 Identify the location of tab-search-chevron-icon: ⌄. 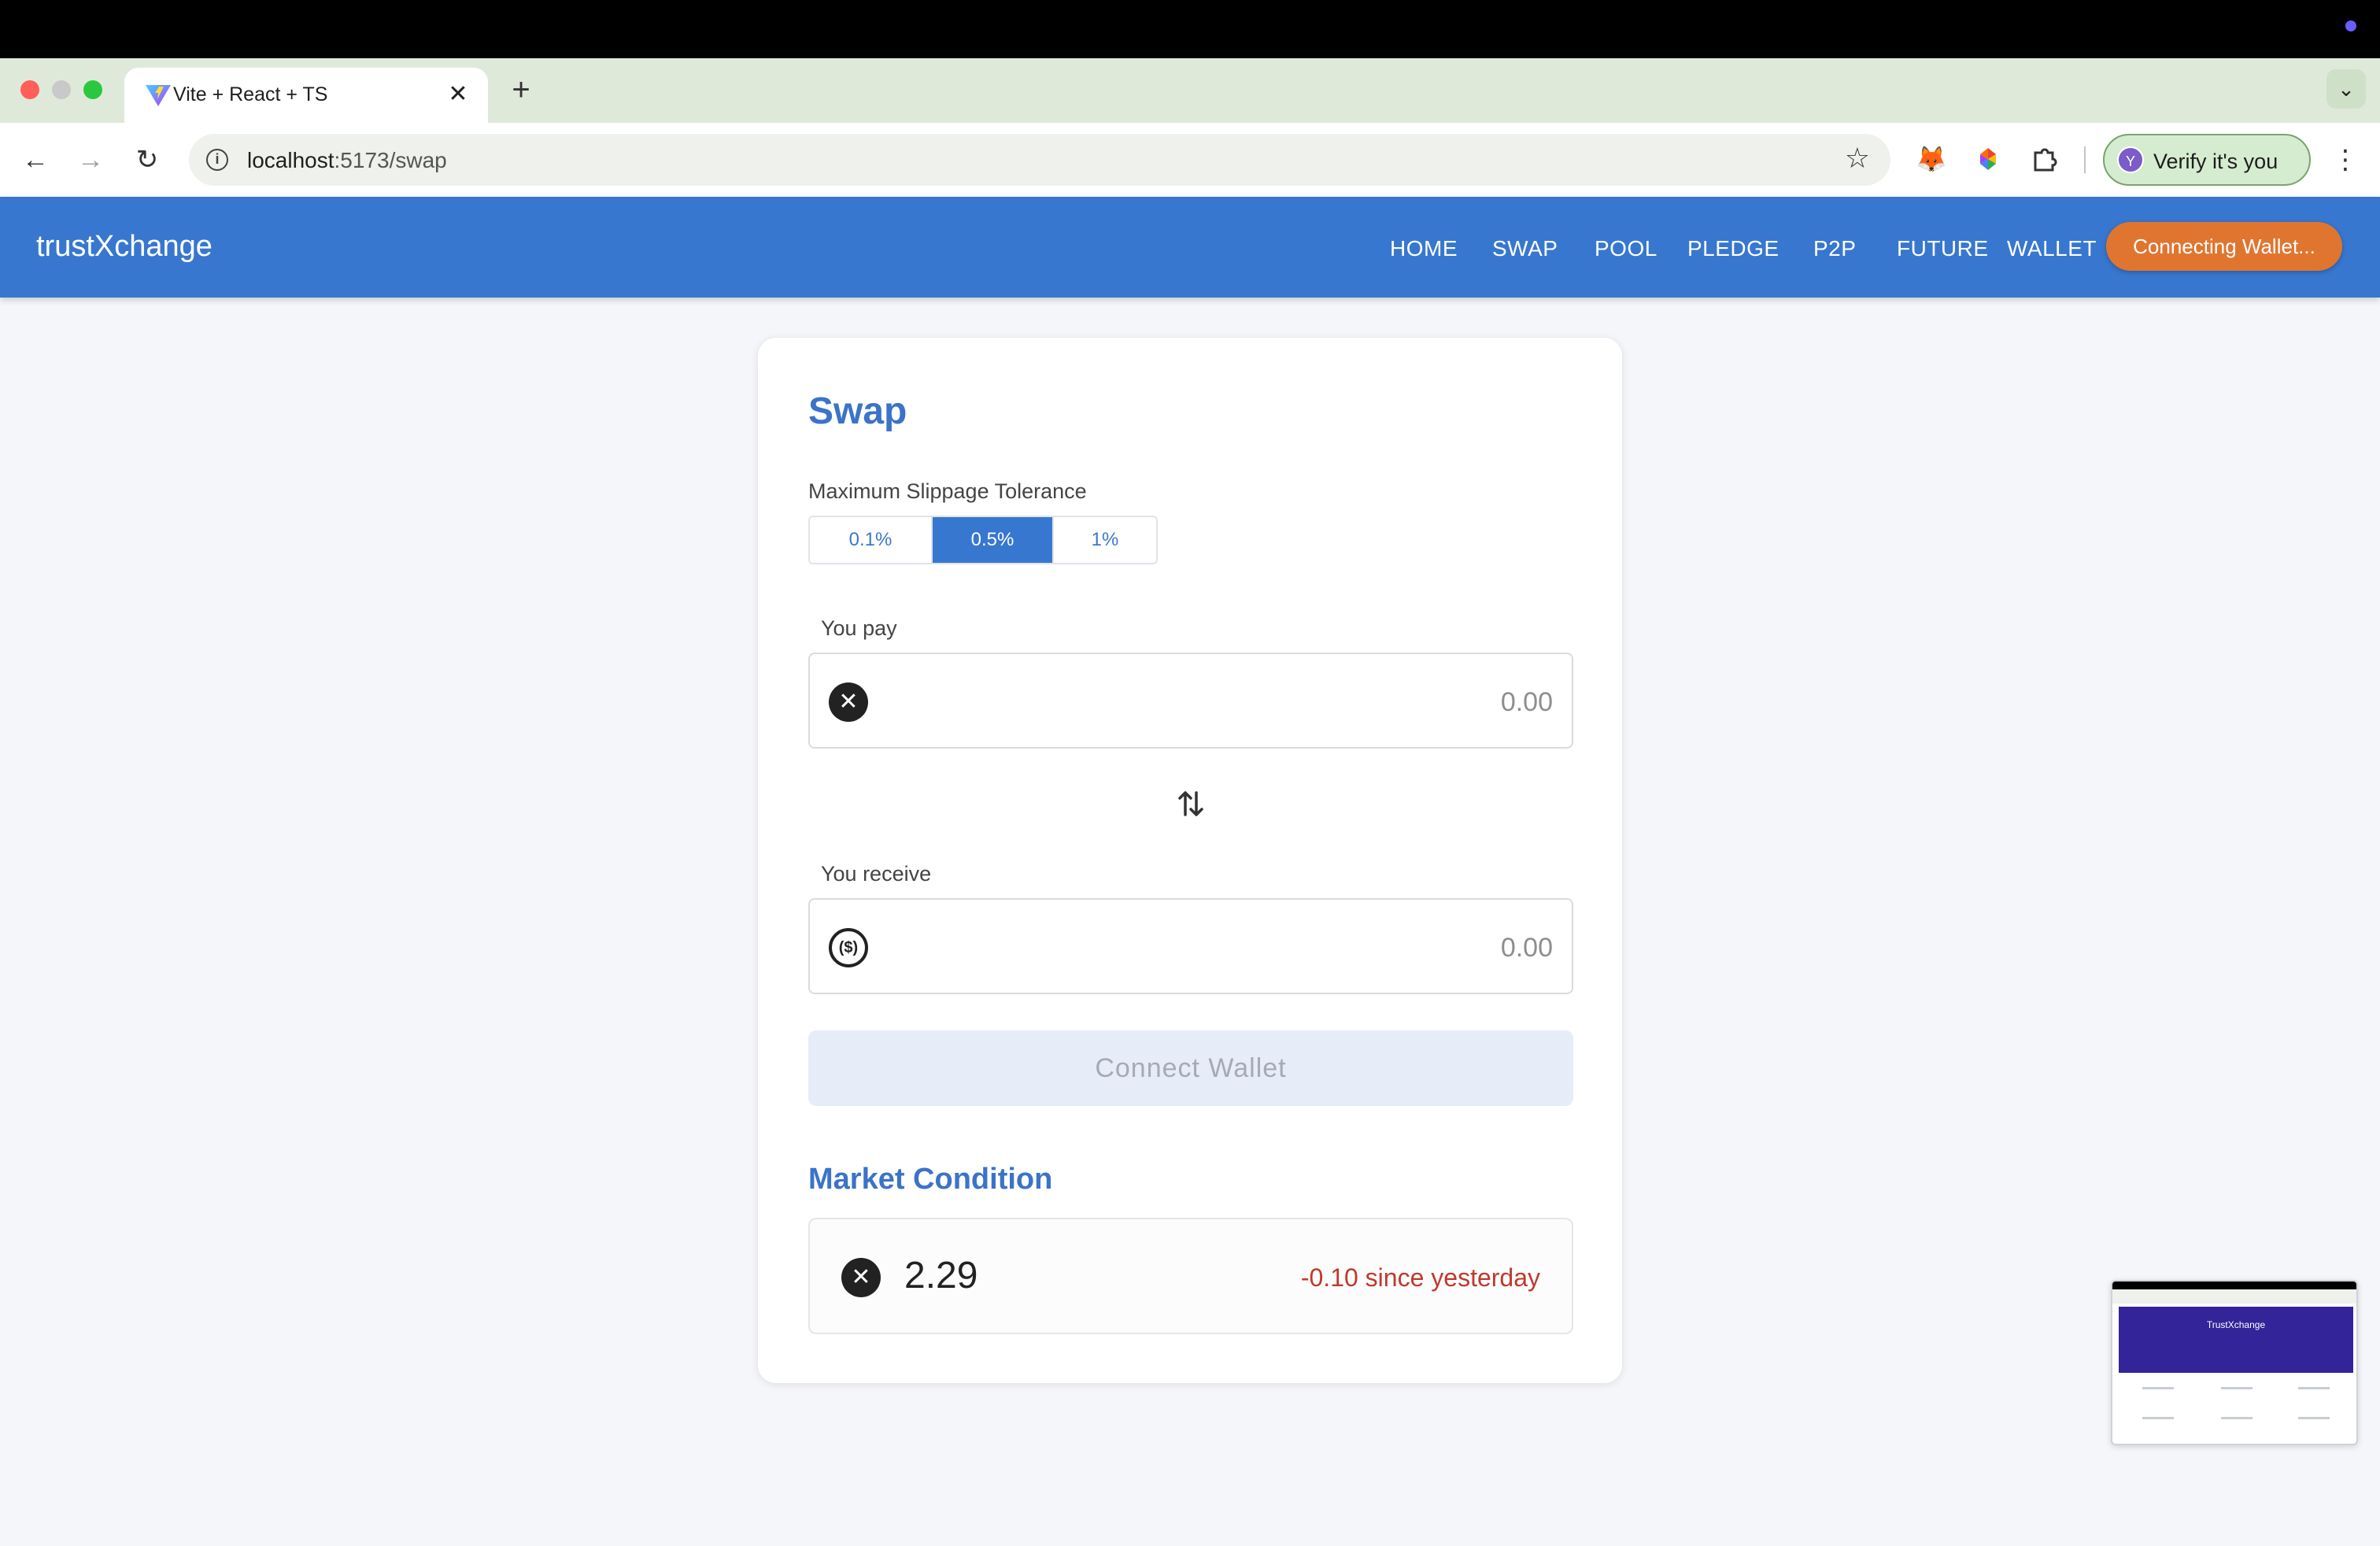
(2346, 89).